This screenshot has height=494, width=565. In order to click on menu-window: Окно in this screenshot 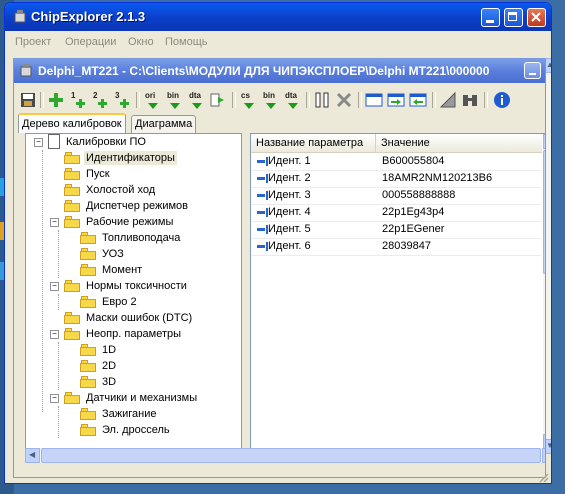, I will do `click(141, 42)`.